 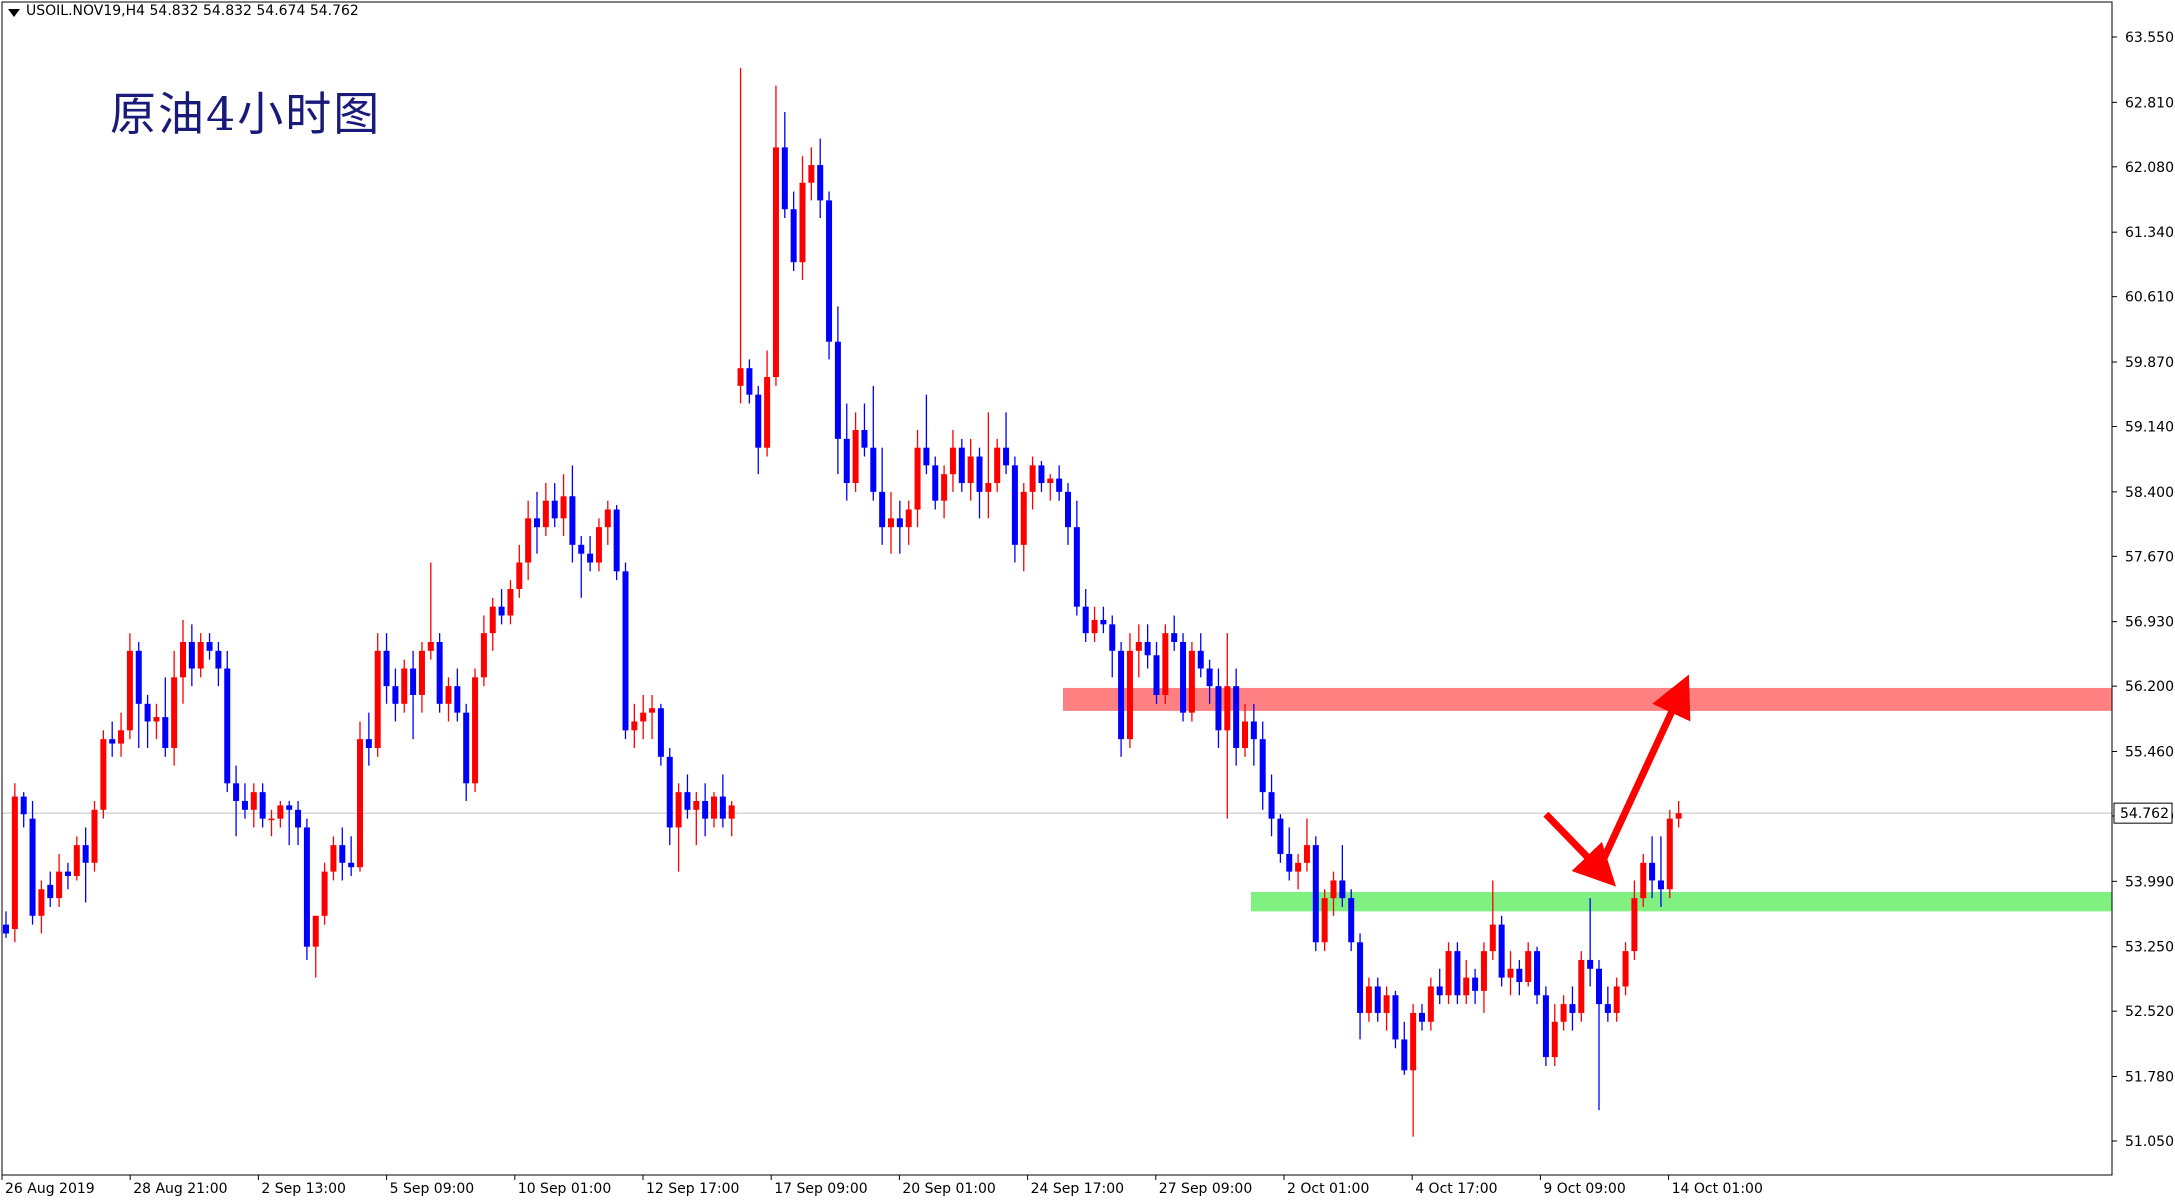 What do you see at coordinates (2149, 753) in the screenshot?
I see `y-tick-label: 55.460` at bounding box center [2149, 753].